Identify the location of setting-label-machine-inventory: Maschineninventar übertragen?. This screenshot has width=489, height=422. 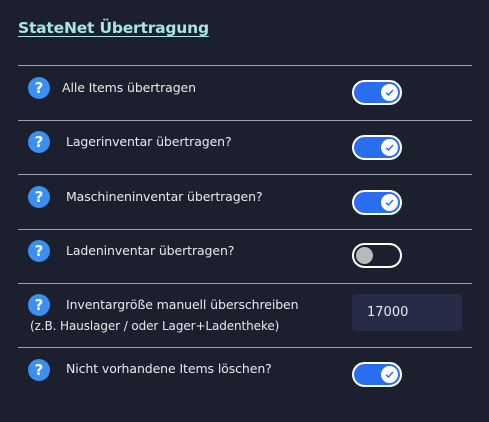
(164, 196).